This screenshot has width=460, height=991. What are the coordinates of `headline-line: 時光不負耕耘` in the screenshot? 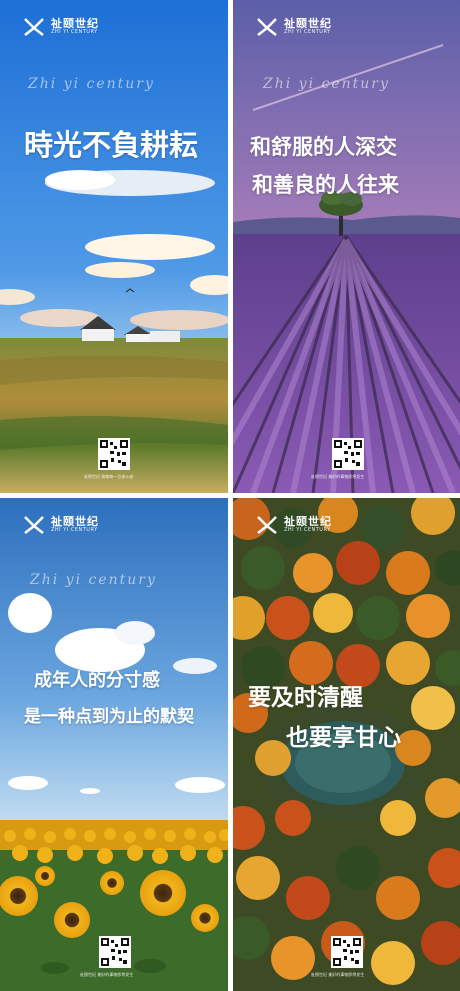 It's located at (111, 145).